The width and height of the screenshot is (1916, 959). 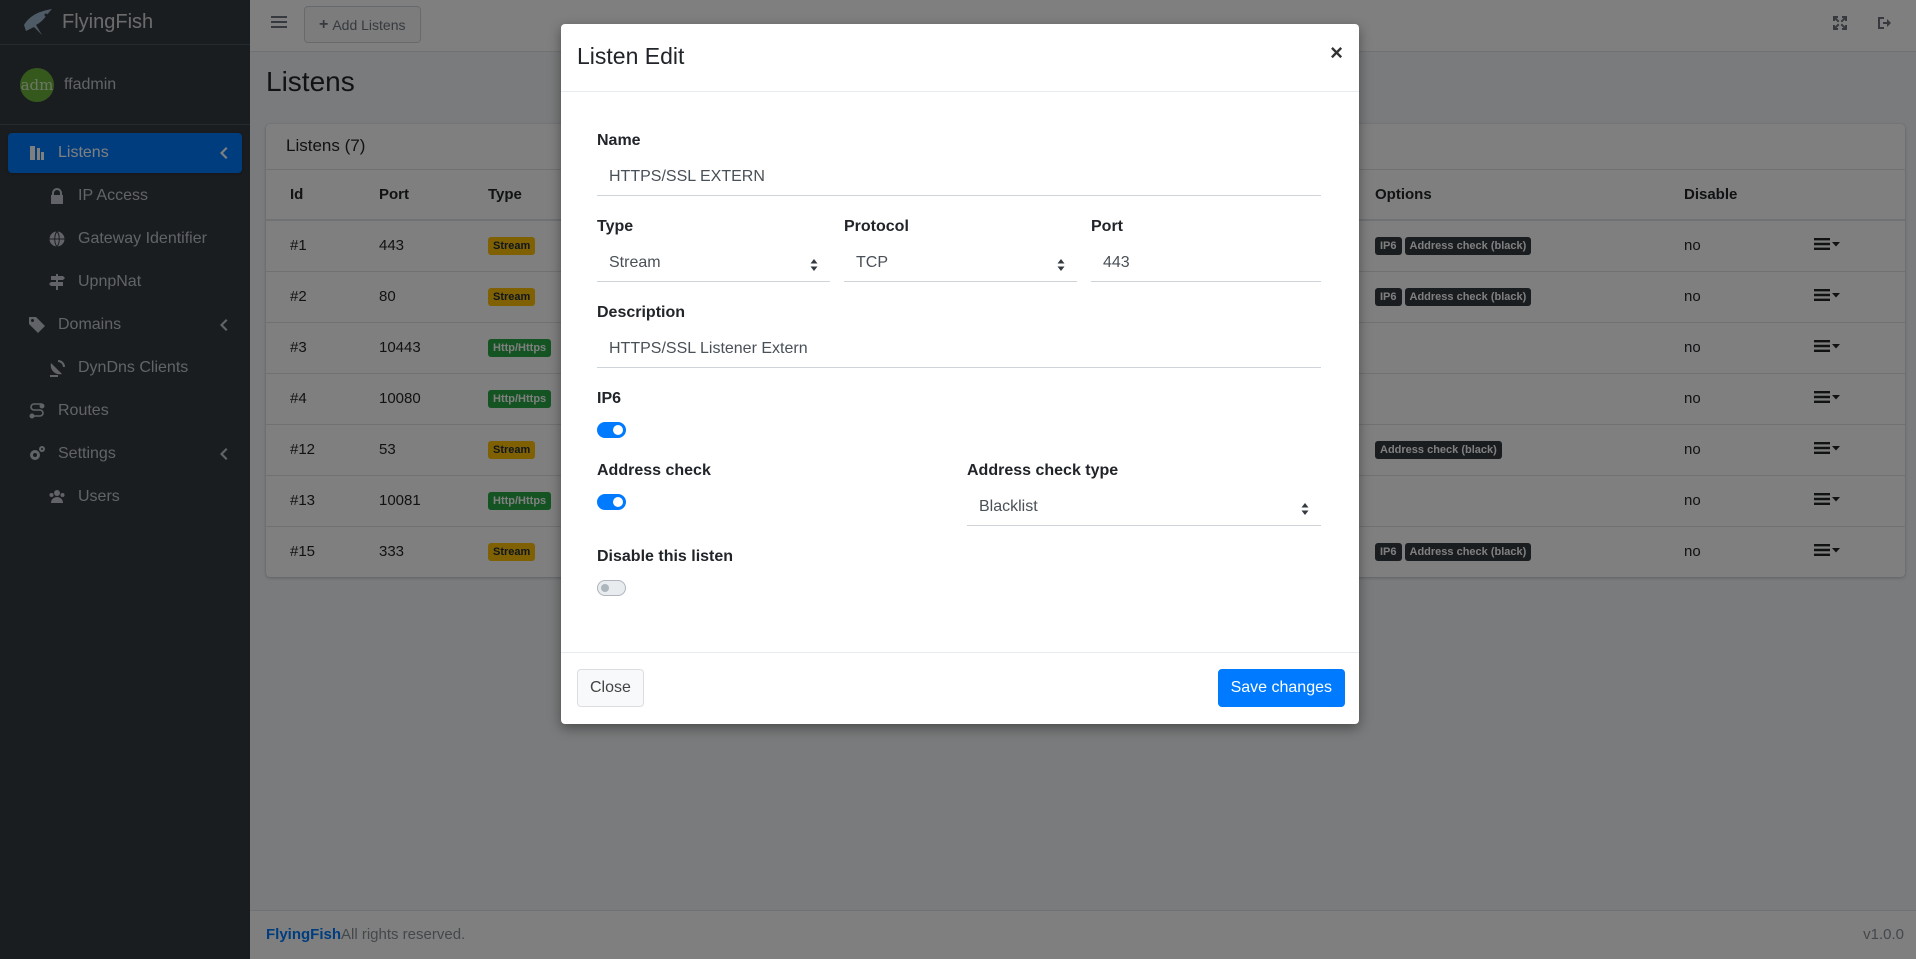 I want to click on name-label: Name, so click(x=619, y=140).